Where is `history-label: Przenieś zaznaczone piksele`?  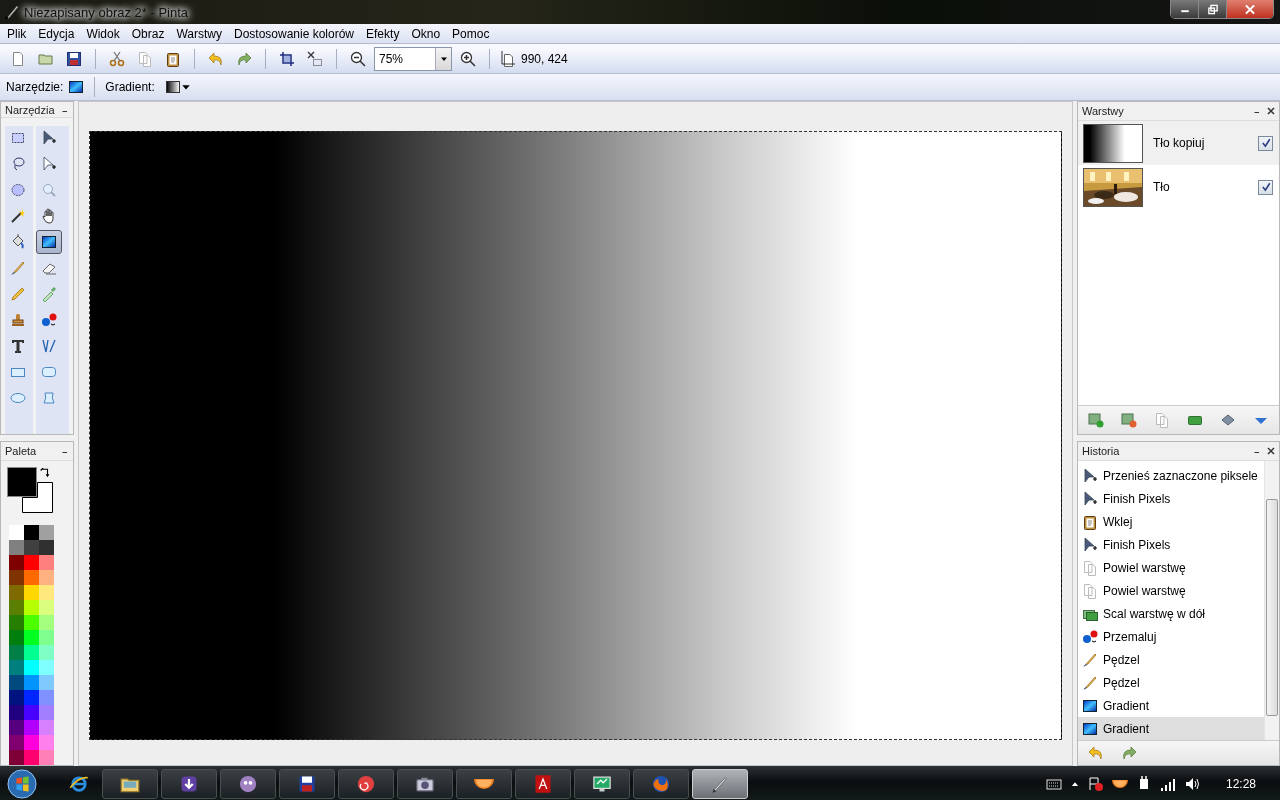 history-label: Przenieś zaznaczone piksele is located at coordinates (1180, 475).